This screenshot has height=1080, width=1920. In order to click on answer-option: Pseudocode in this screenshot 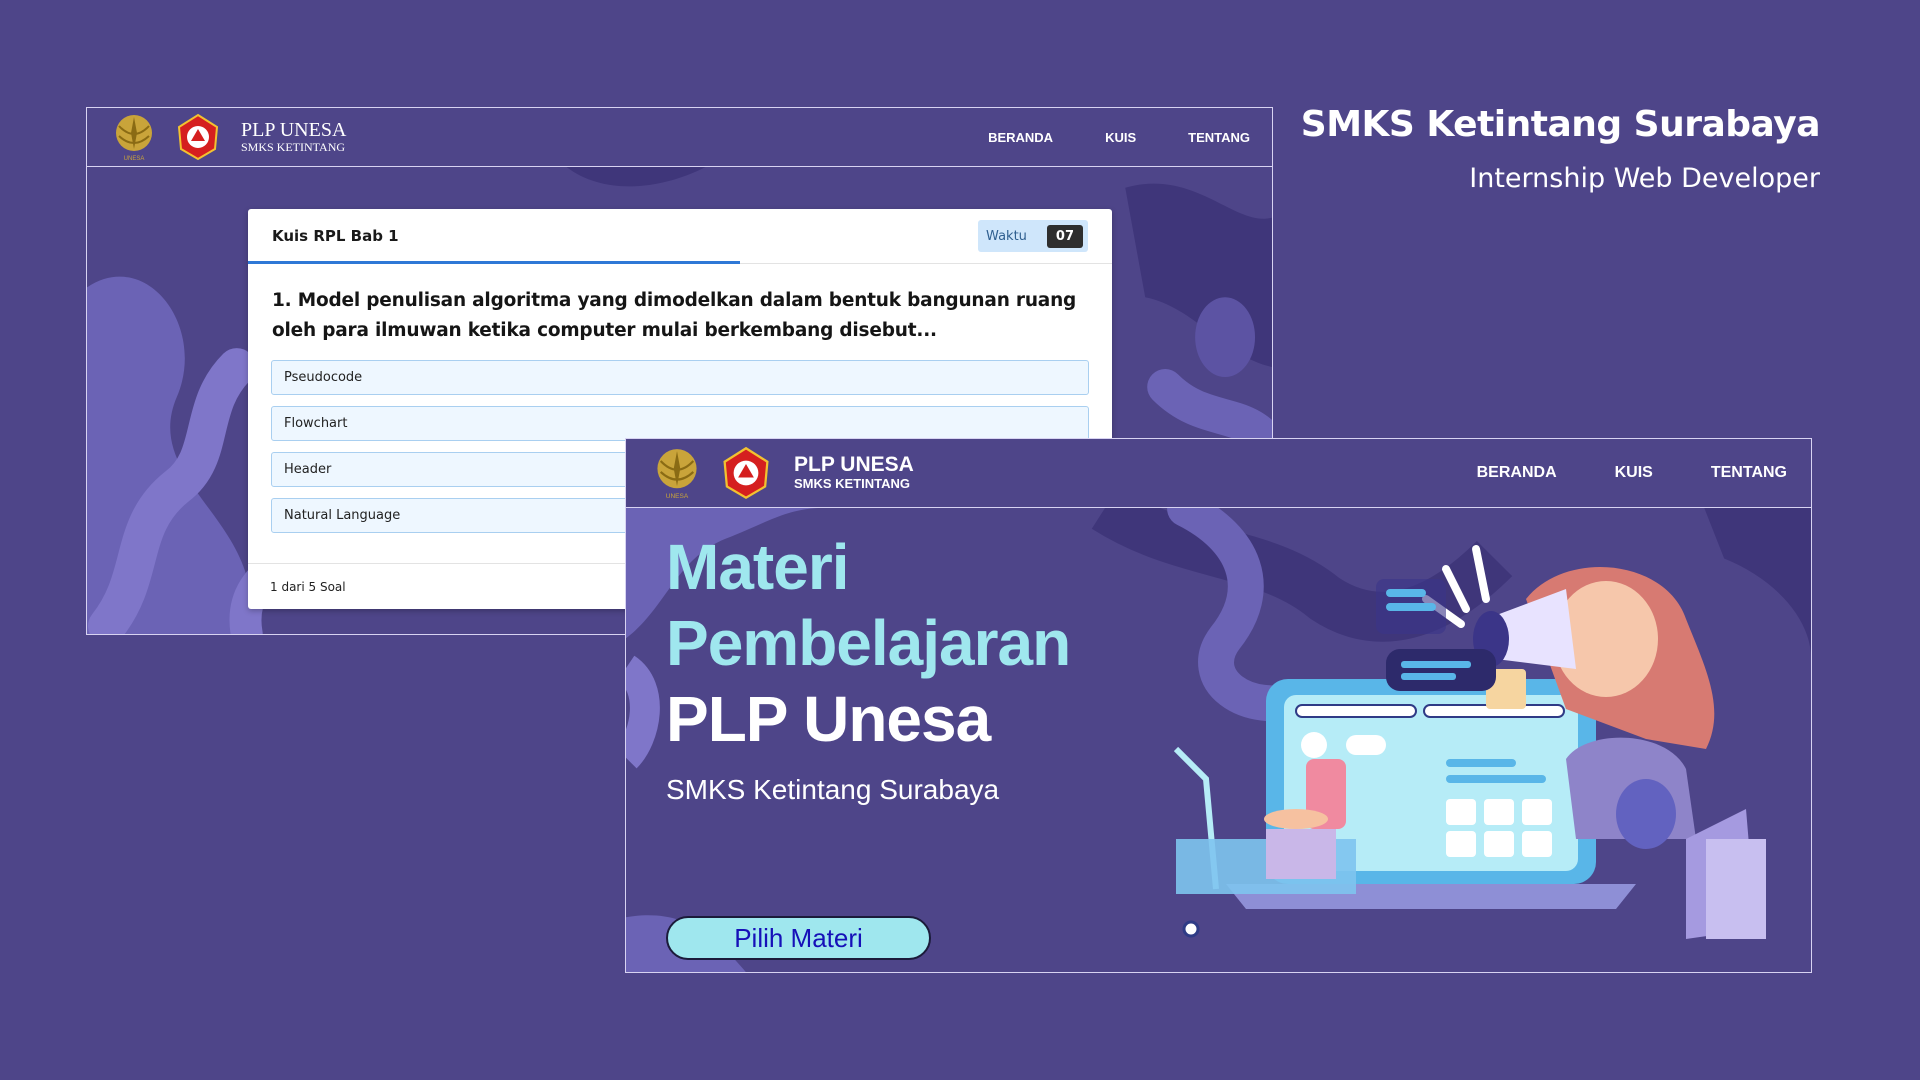, I will do `click(680, 377)`.